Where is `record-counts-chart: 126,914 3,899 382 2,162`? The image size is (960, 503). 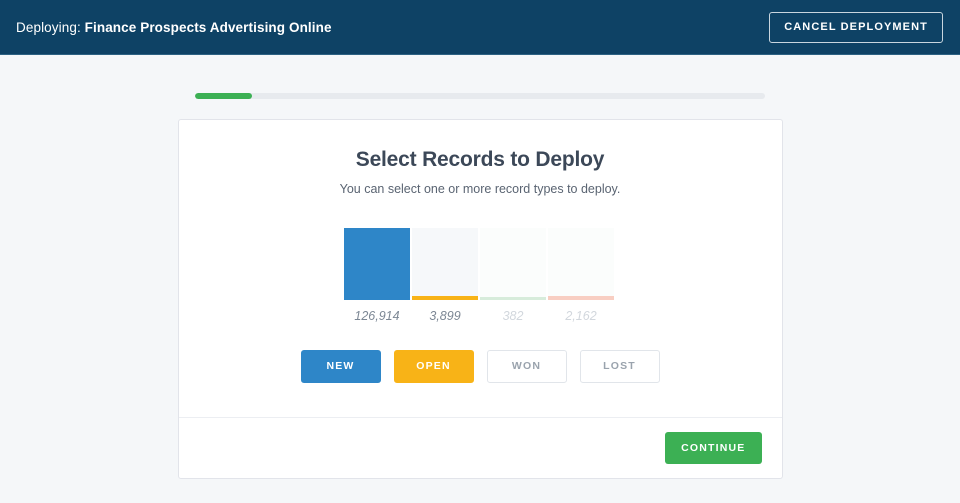
record-counts-chart: 126,914 3,899 382 2,162 is located at coordinates (480, 275).